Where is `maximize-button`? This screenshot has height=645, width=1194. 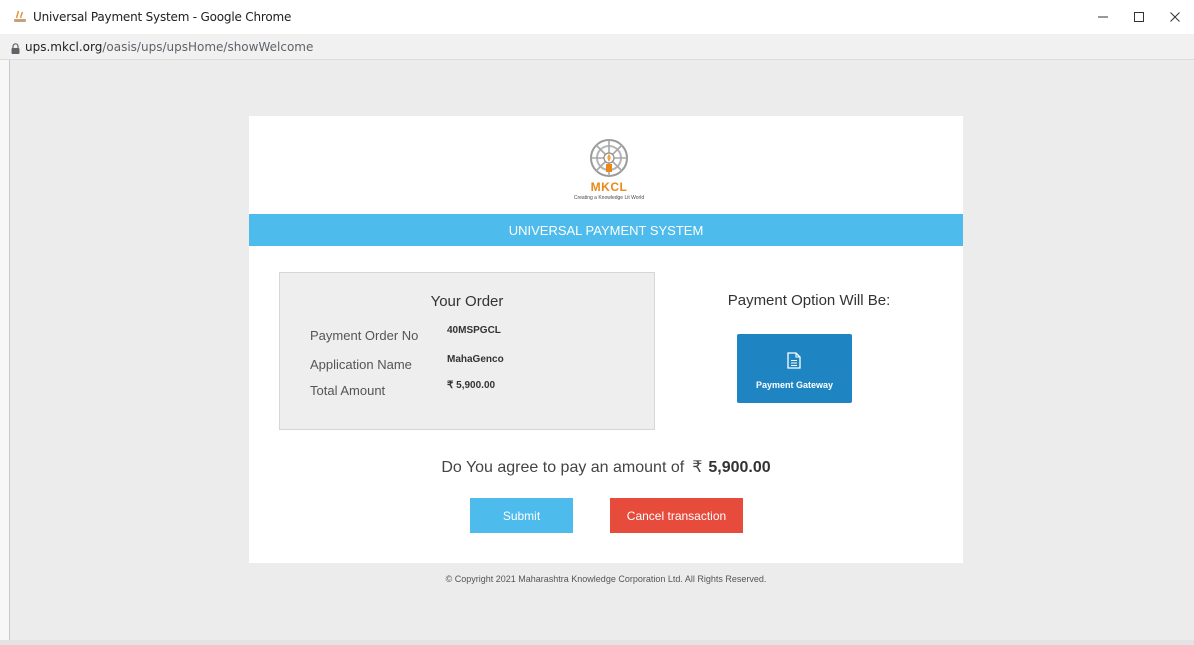 maximize-button is located at coordinates (1139, 17).